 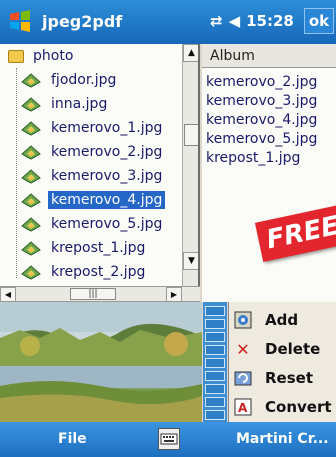 I want to click on svg-text: A, so click(x=243, y=408).